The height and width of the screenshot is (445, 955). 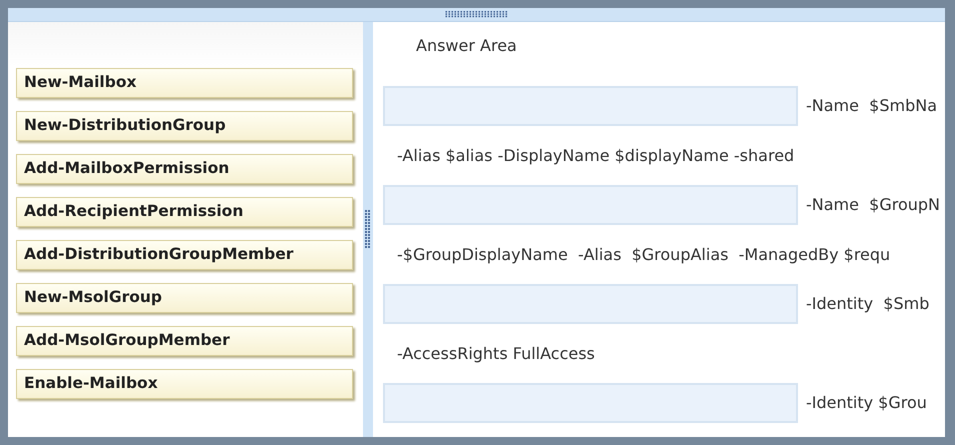 What do you see at coordinates (184, 298) in the screenshot?
I see `command-tile: New-MsolGroup` at bounding box center [184, 298].